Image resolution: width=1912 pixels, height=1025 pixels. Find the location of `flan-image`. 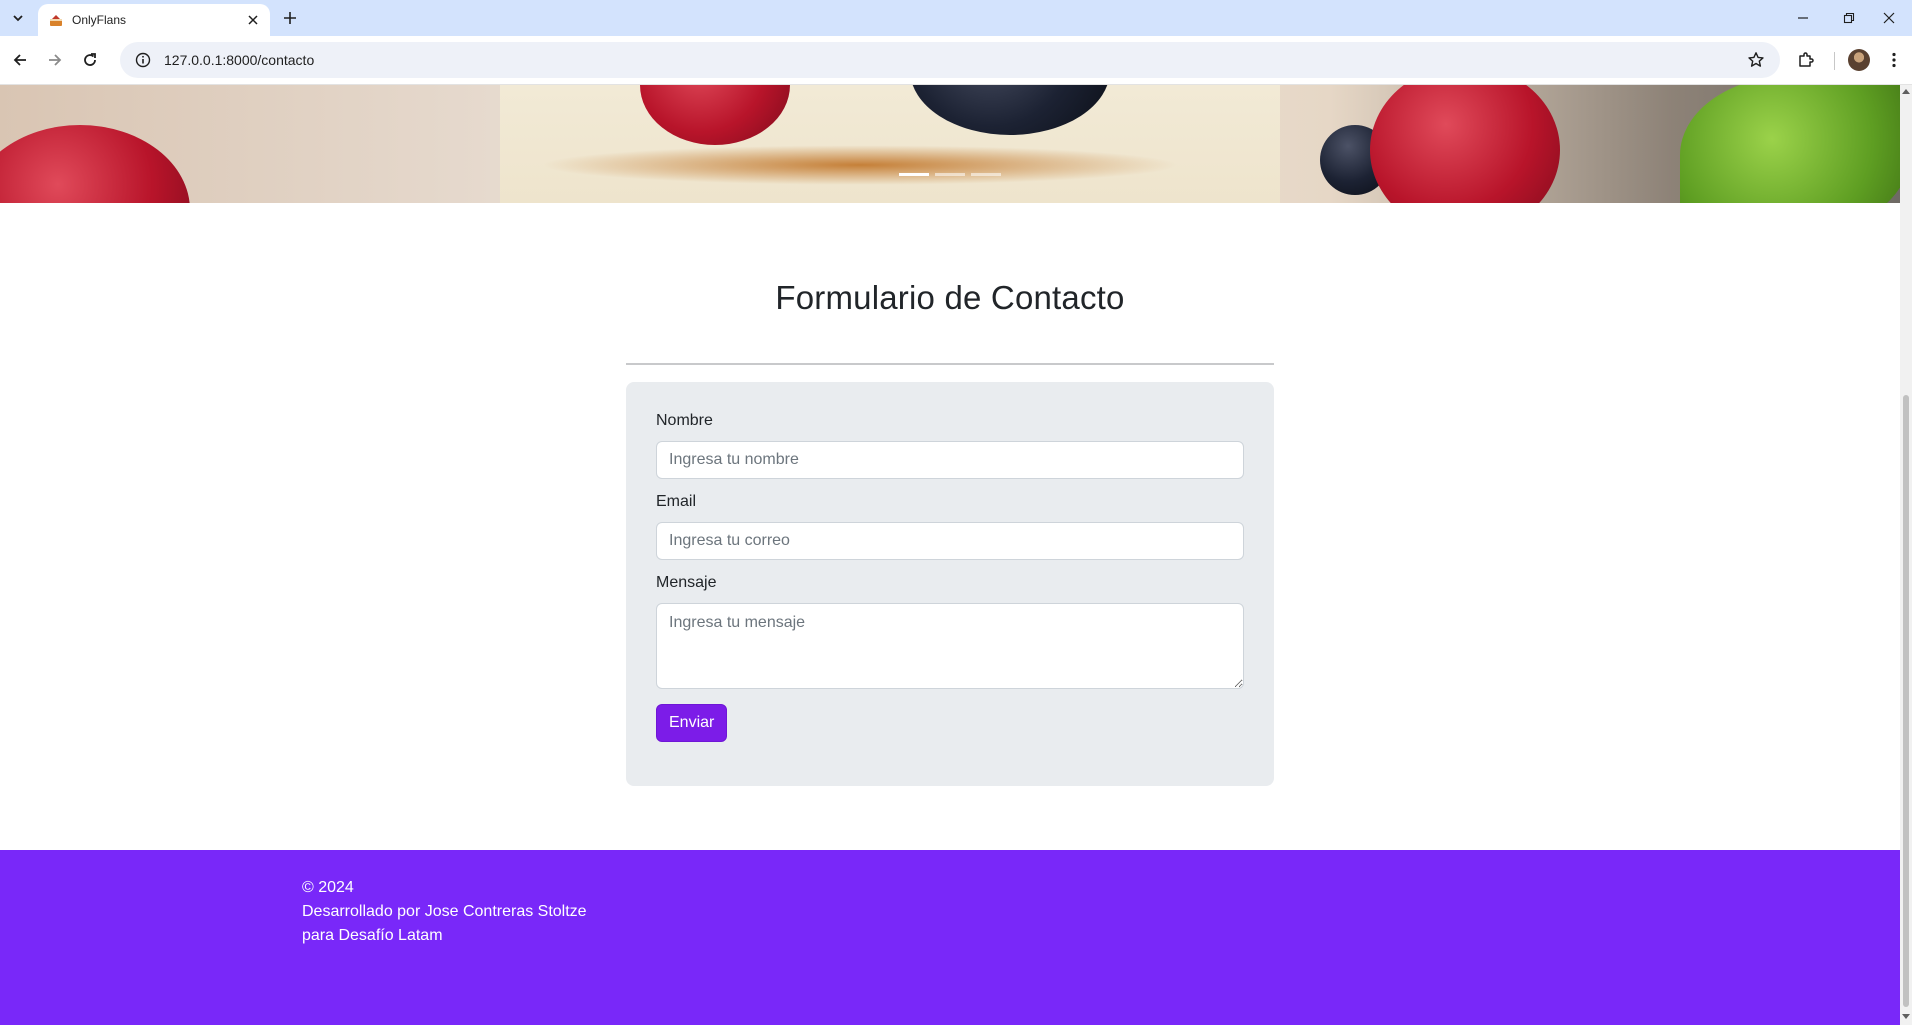

flan-image is located at coordinates (890, 144).